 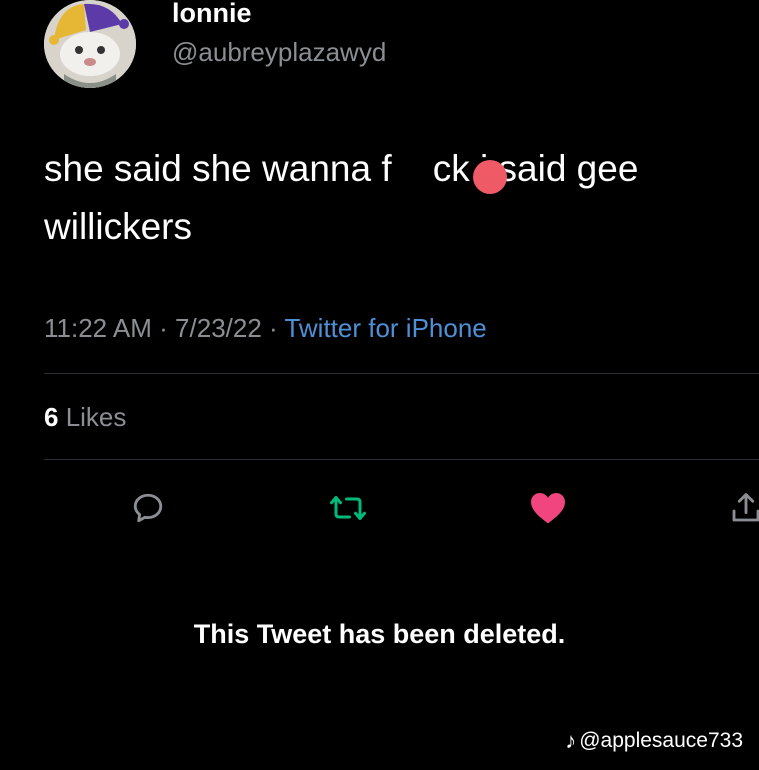 I want to click on share-button, so click(x=741, y=508).